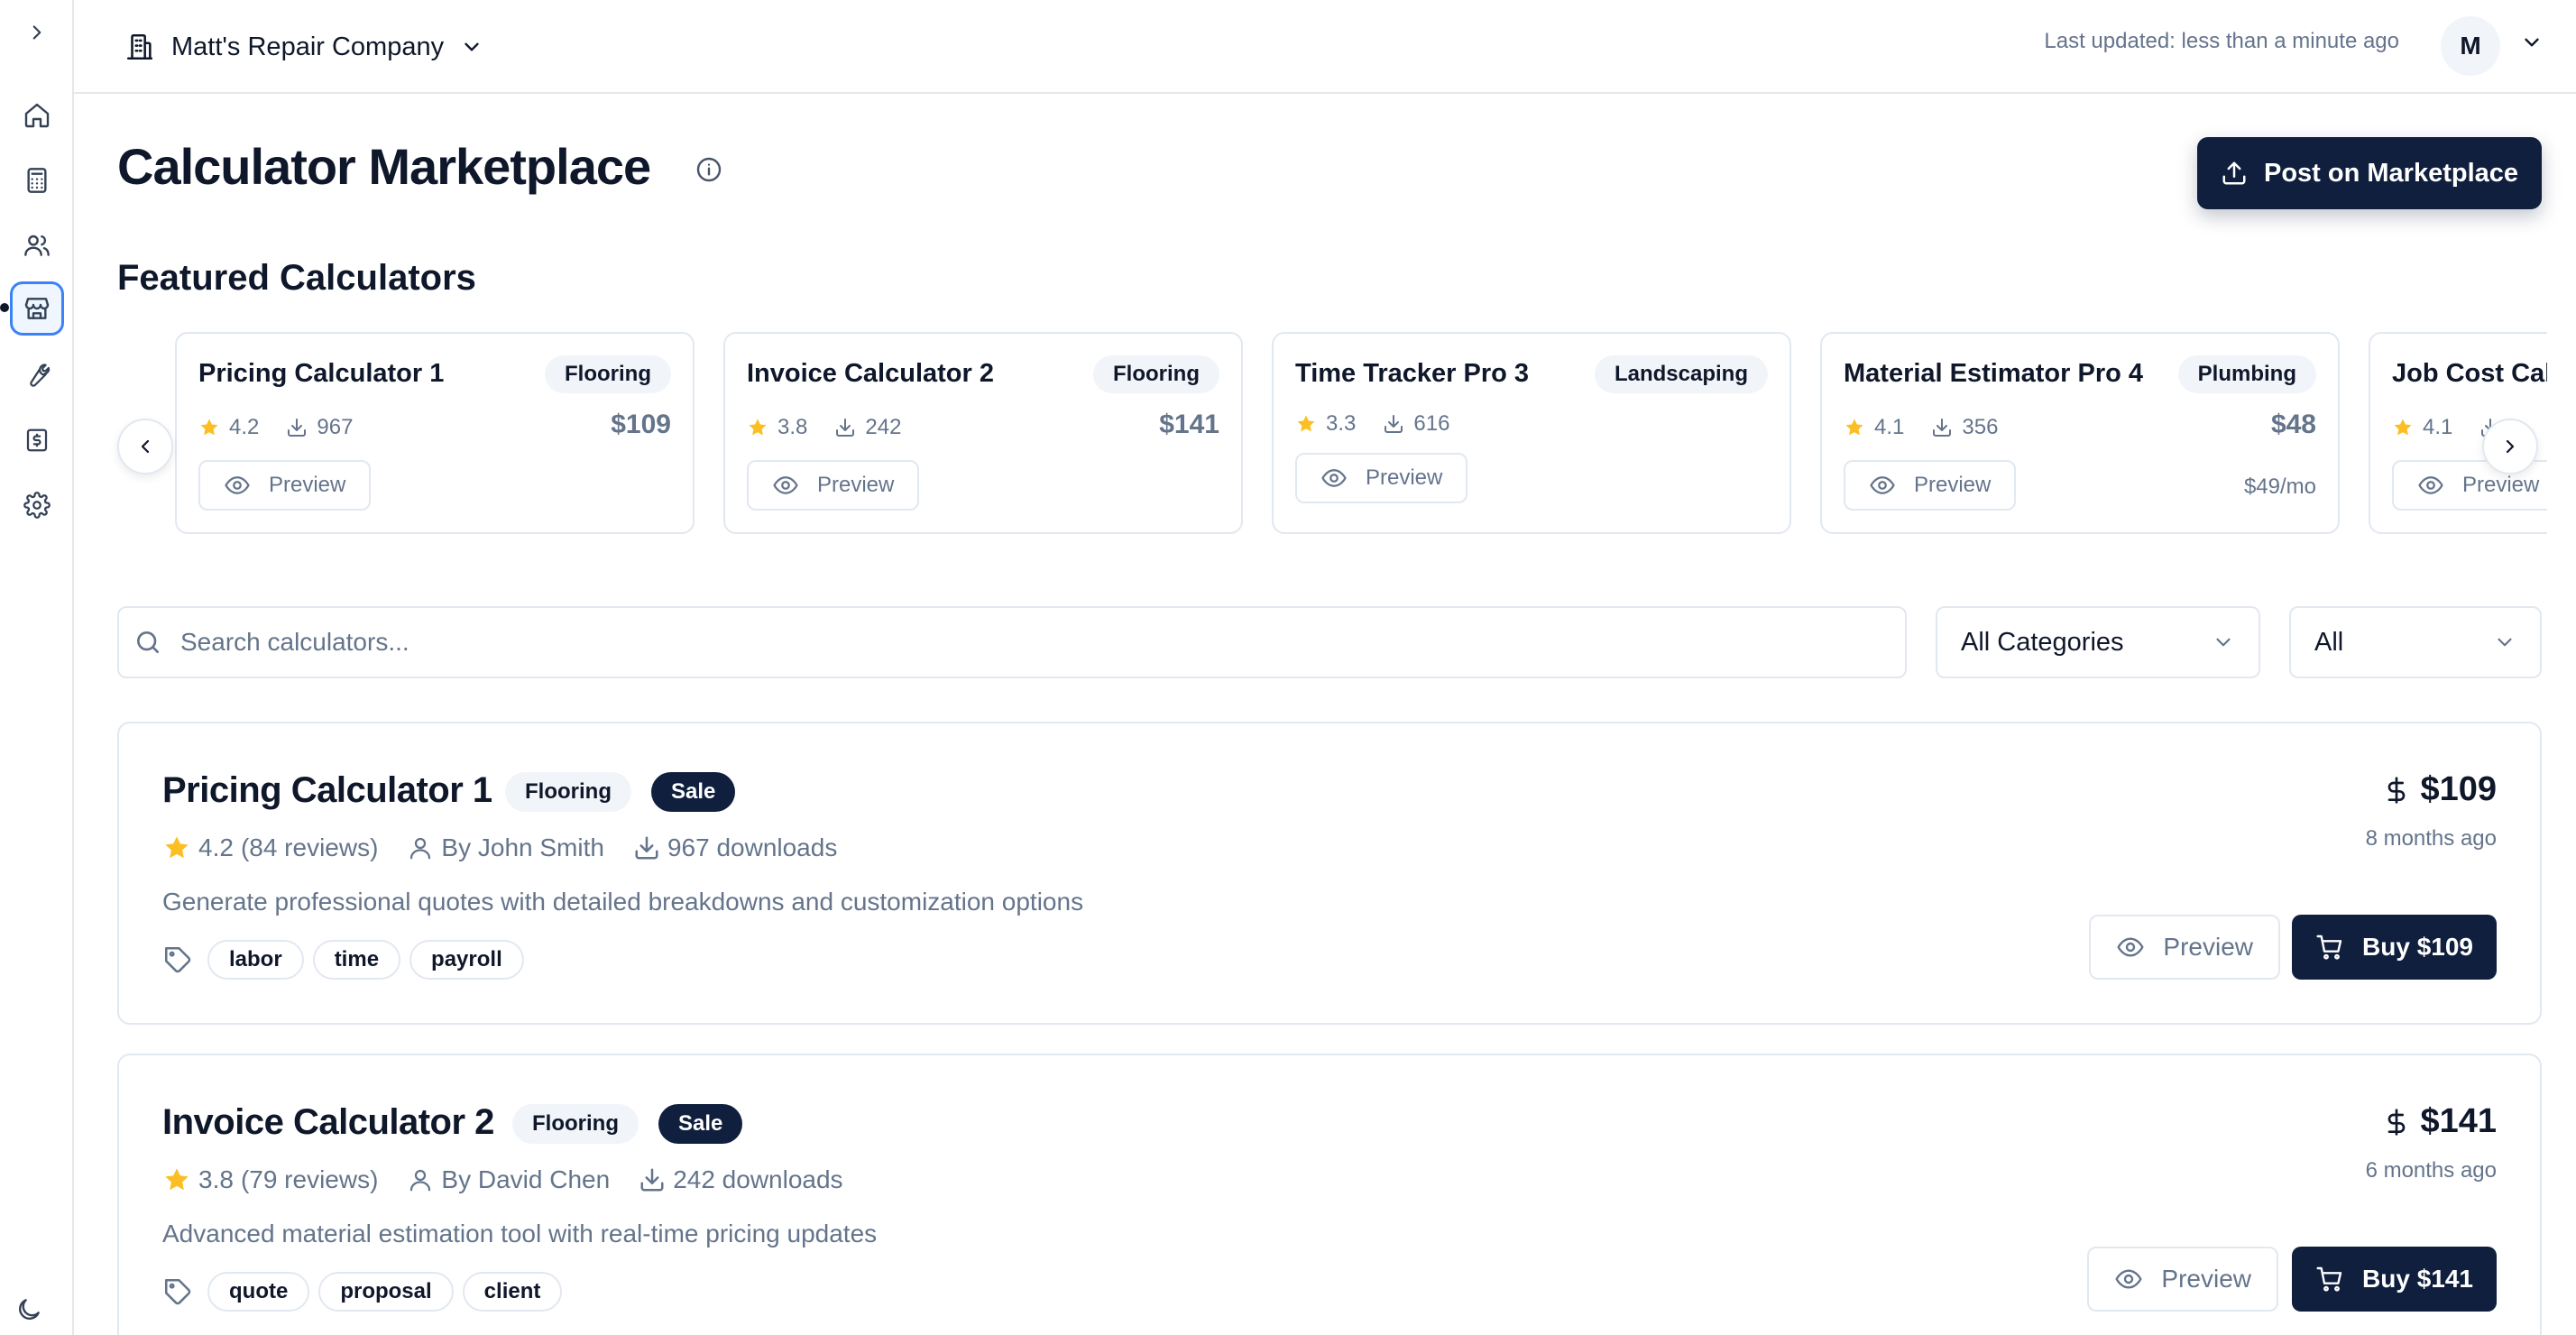 The image size is (2576, 1335). I want to click on featured-card-price: $141, so click(1189, 424).